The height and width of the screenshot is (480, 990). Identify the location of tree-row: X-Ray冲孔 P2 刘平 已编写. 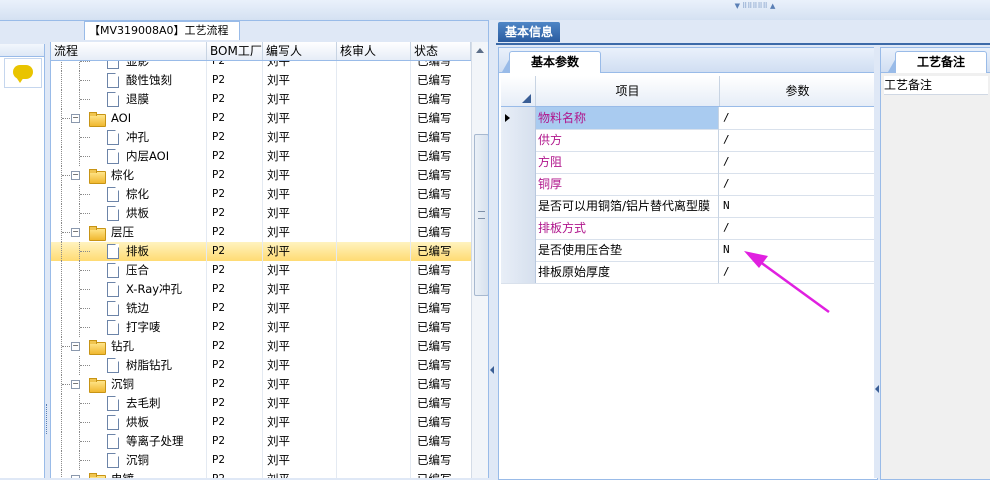
(261, 289).